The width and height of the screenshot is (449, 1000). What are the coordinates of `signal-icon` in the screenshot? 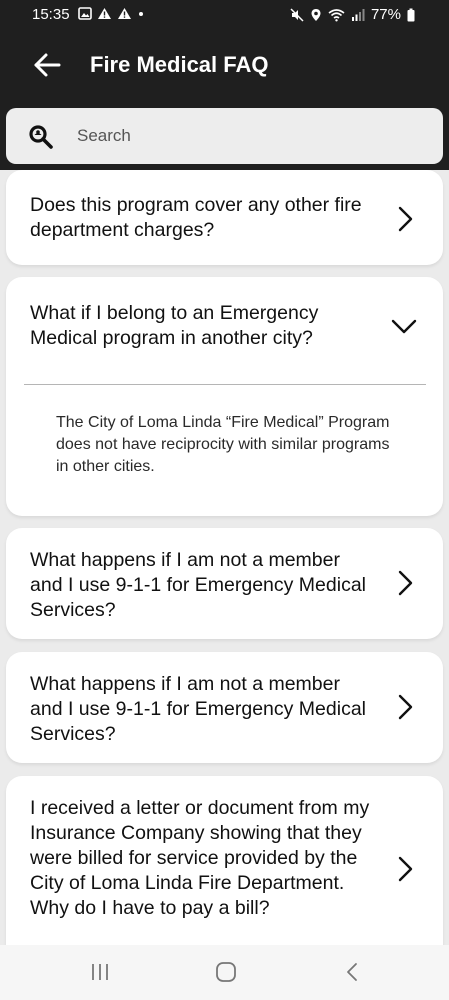 It's located at (358, 14).